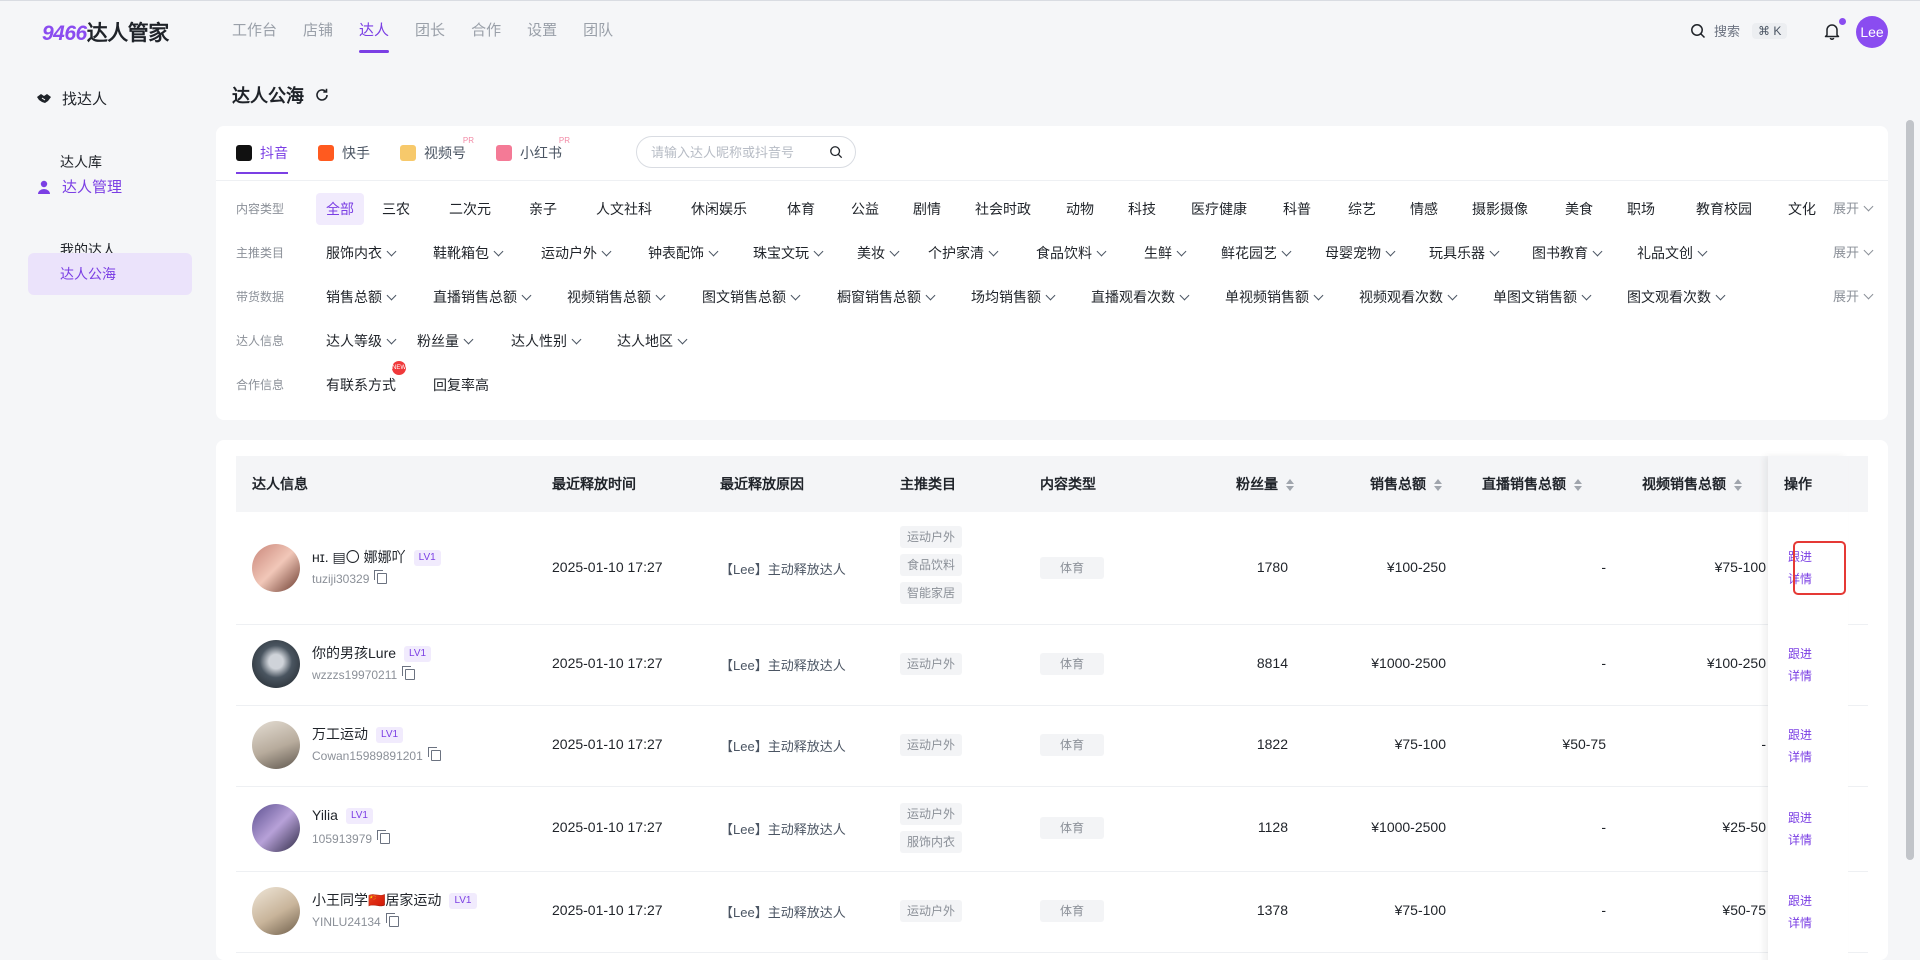  I want to click on sidebar-group-find: 找达人, so click(71, 98).